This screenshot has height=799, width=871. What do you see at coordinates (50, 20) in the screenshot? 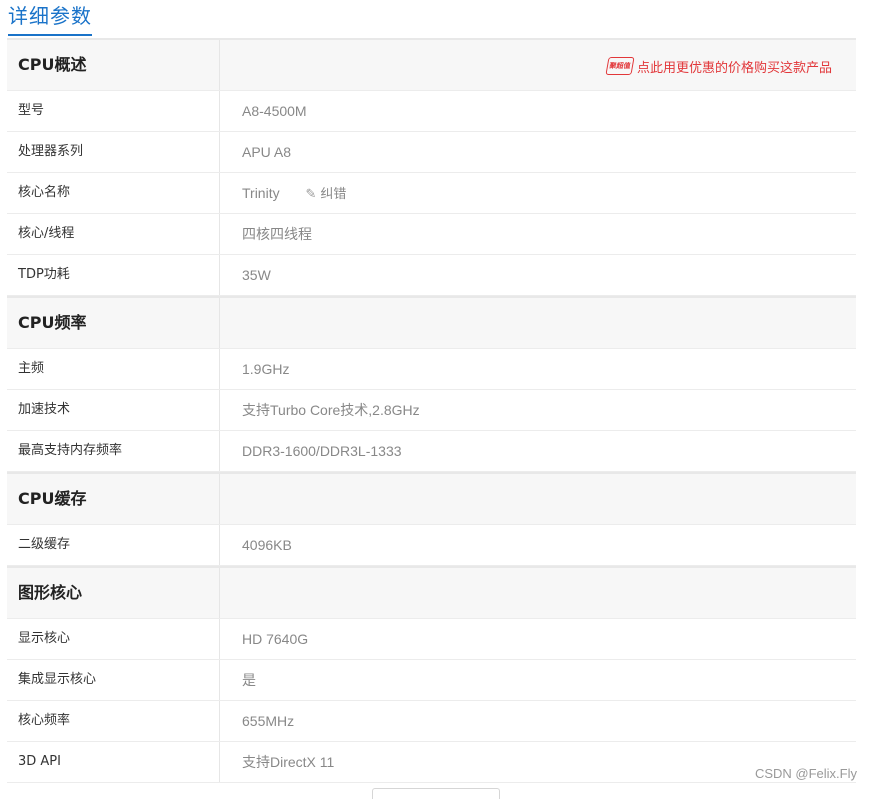
I see `page-title: 详细参数` at bounding box center [50, 20].